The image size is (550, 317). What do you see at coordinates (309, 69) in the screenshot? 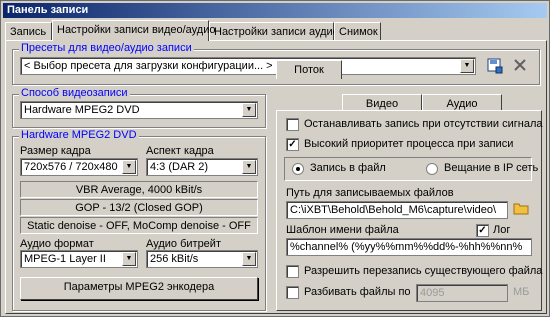
I see `tab-stream: Поток` at bounding box center [309, 69].